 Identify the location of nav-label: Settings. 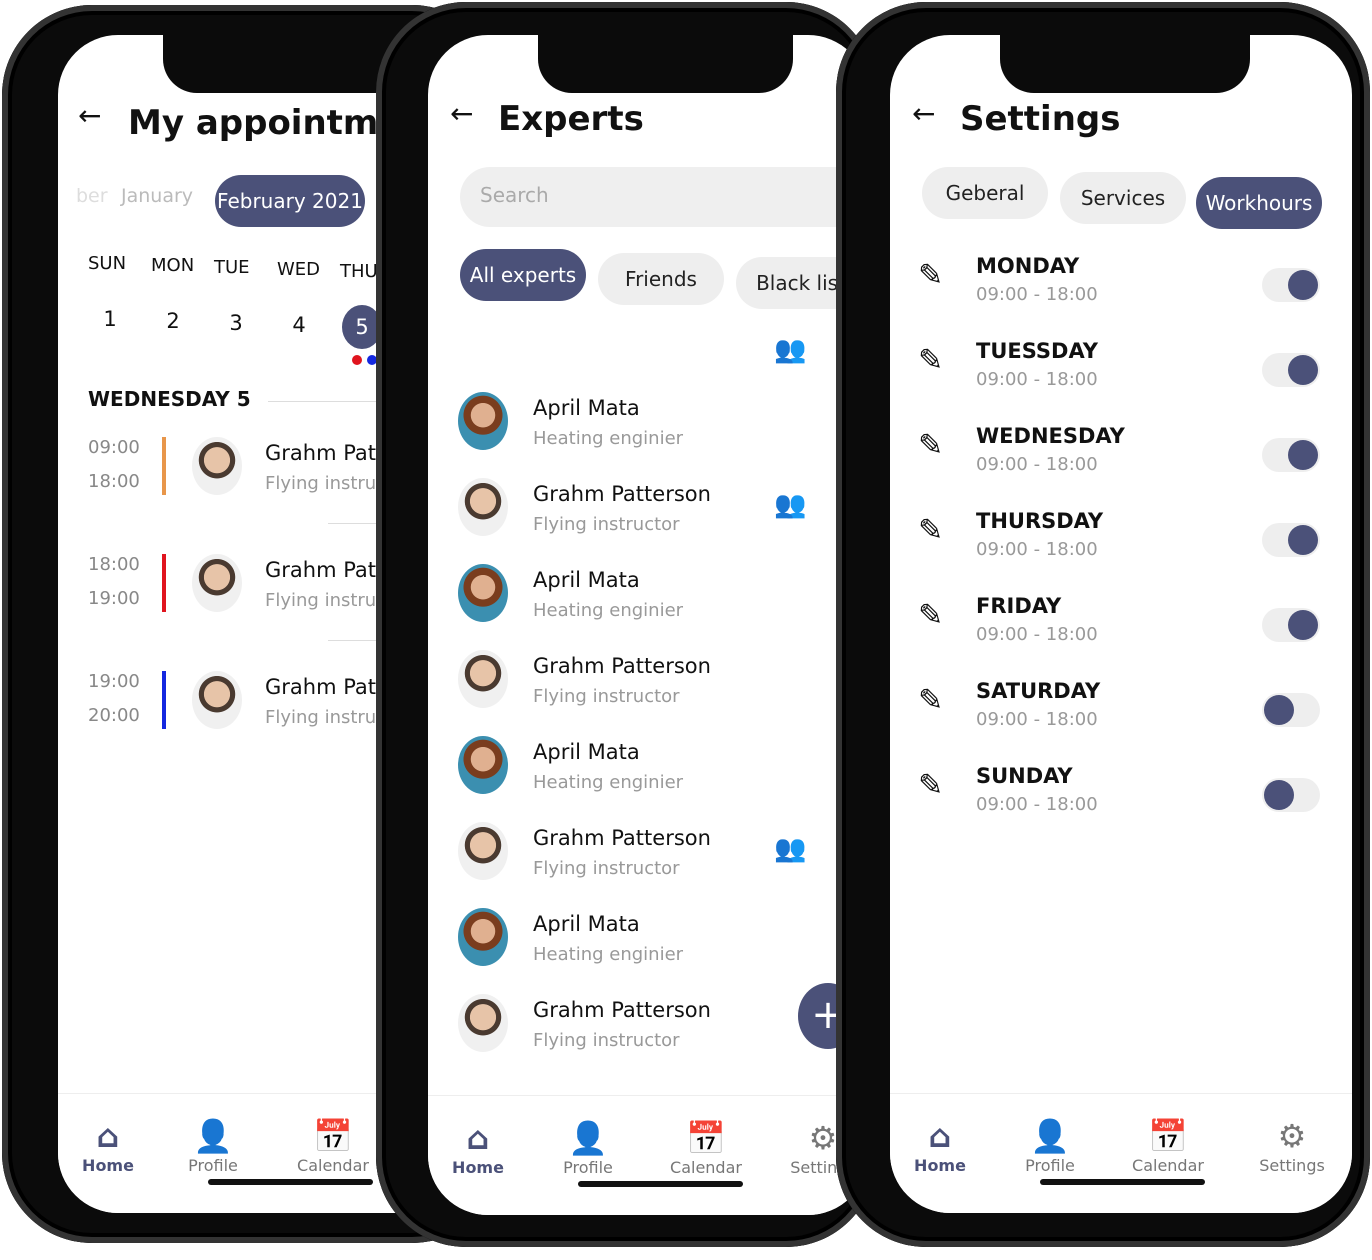
(1292, 1165).